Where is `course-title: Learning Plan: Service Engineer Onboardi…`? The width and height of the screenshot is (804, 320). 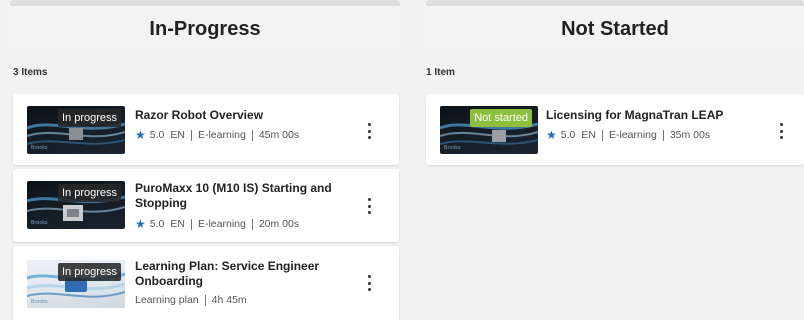 course-title: Learning Plan: Service Engineer Onboardi… is located at coordinates (245, 274).